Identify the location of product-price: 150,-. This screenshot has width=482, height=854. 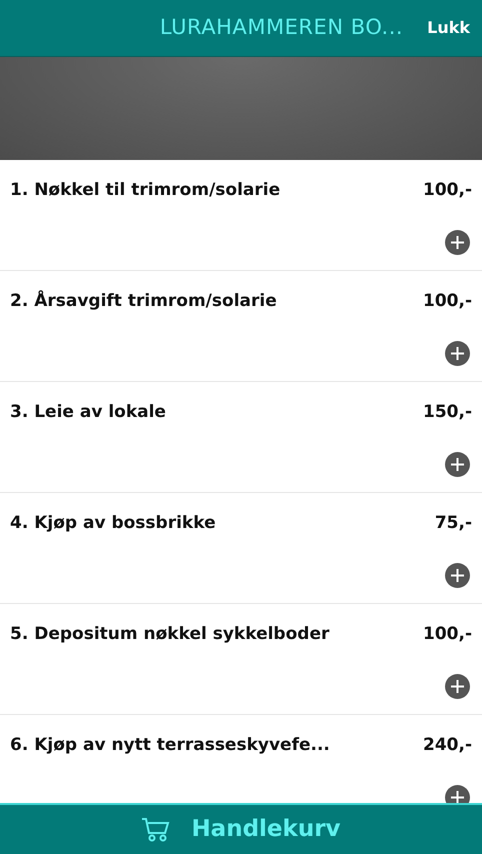
(447, 412).